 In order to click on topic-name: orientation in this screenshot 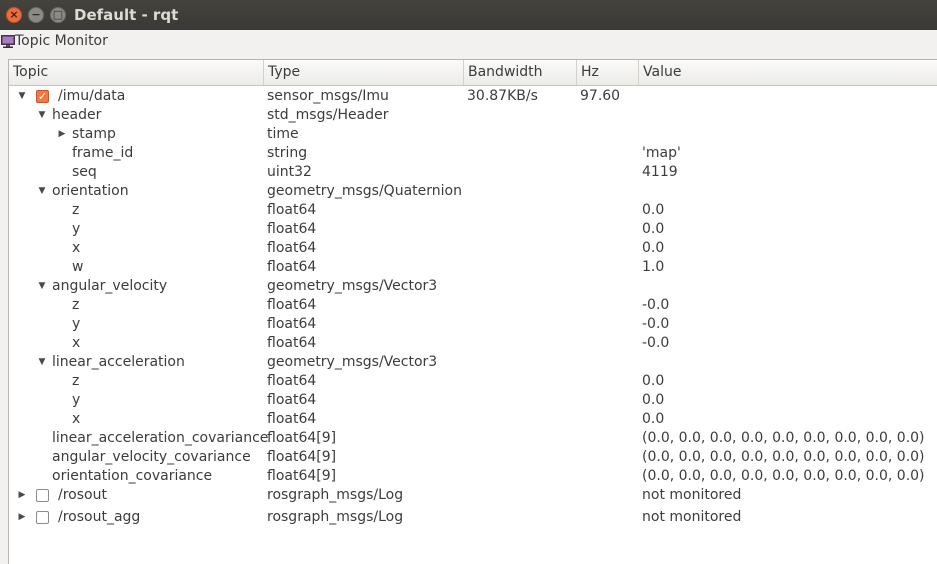, I will do `click(90, 191)`.